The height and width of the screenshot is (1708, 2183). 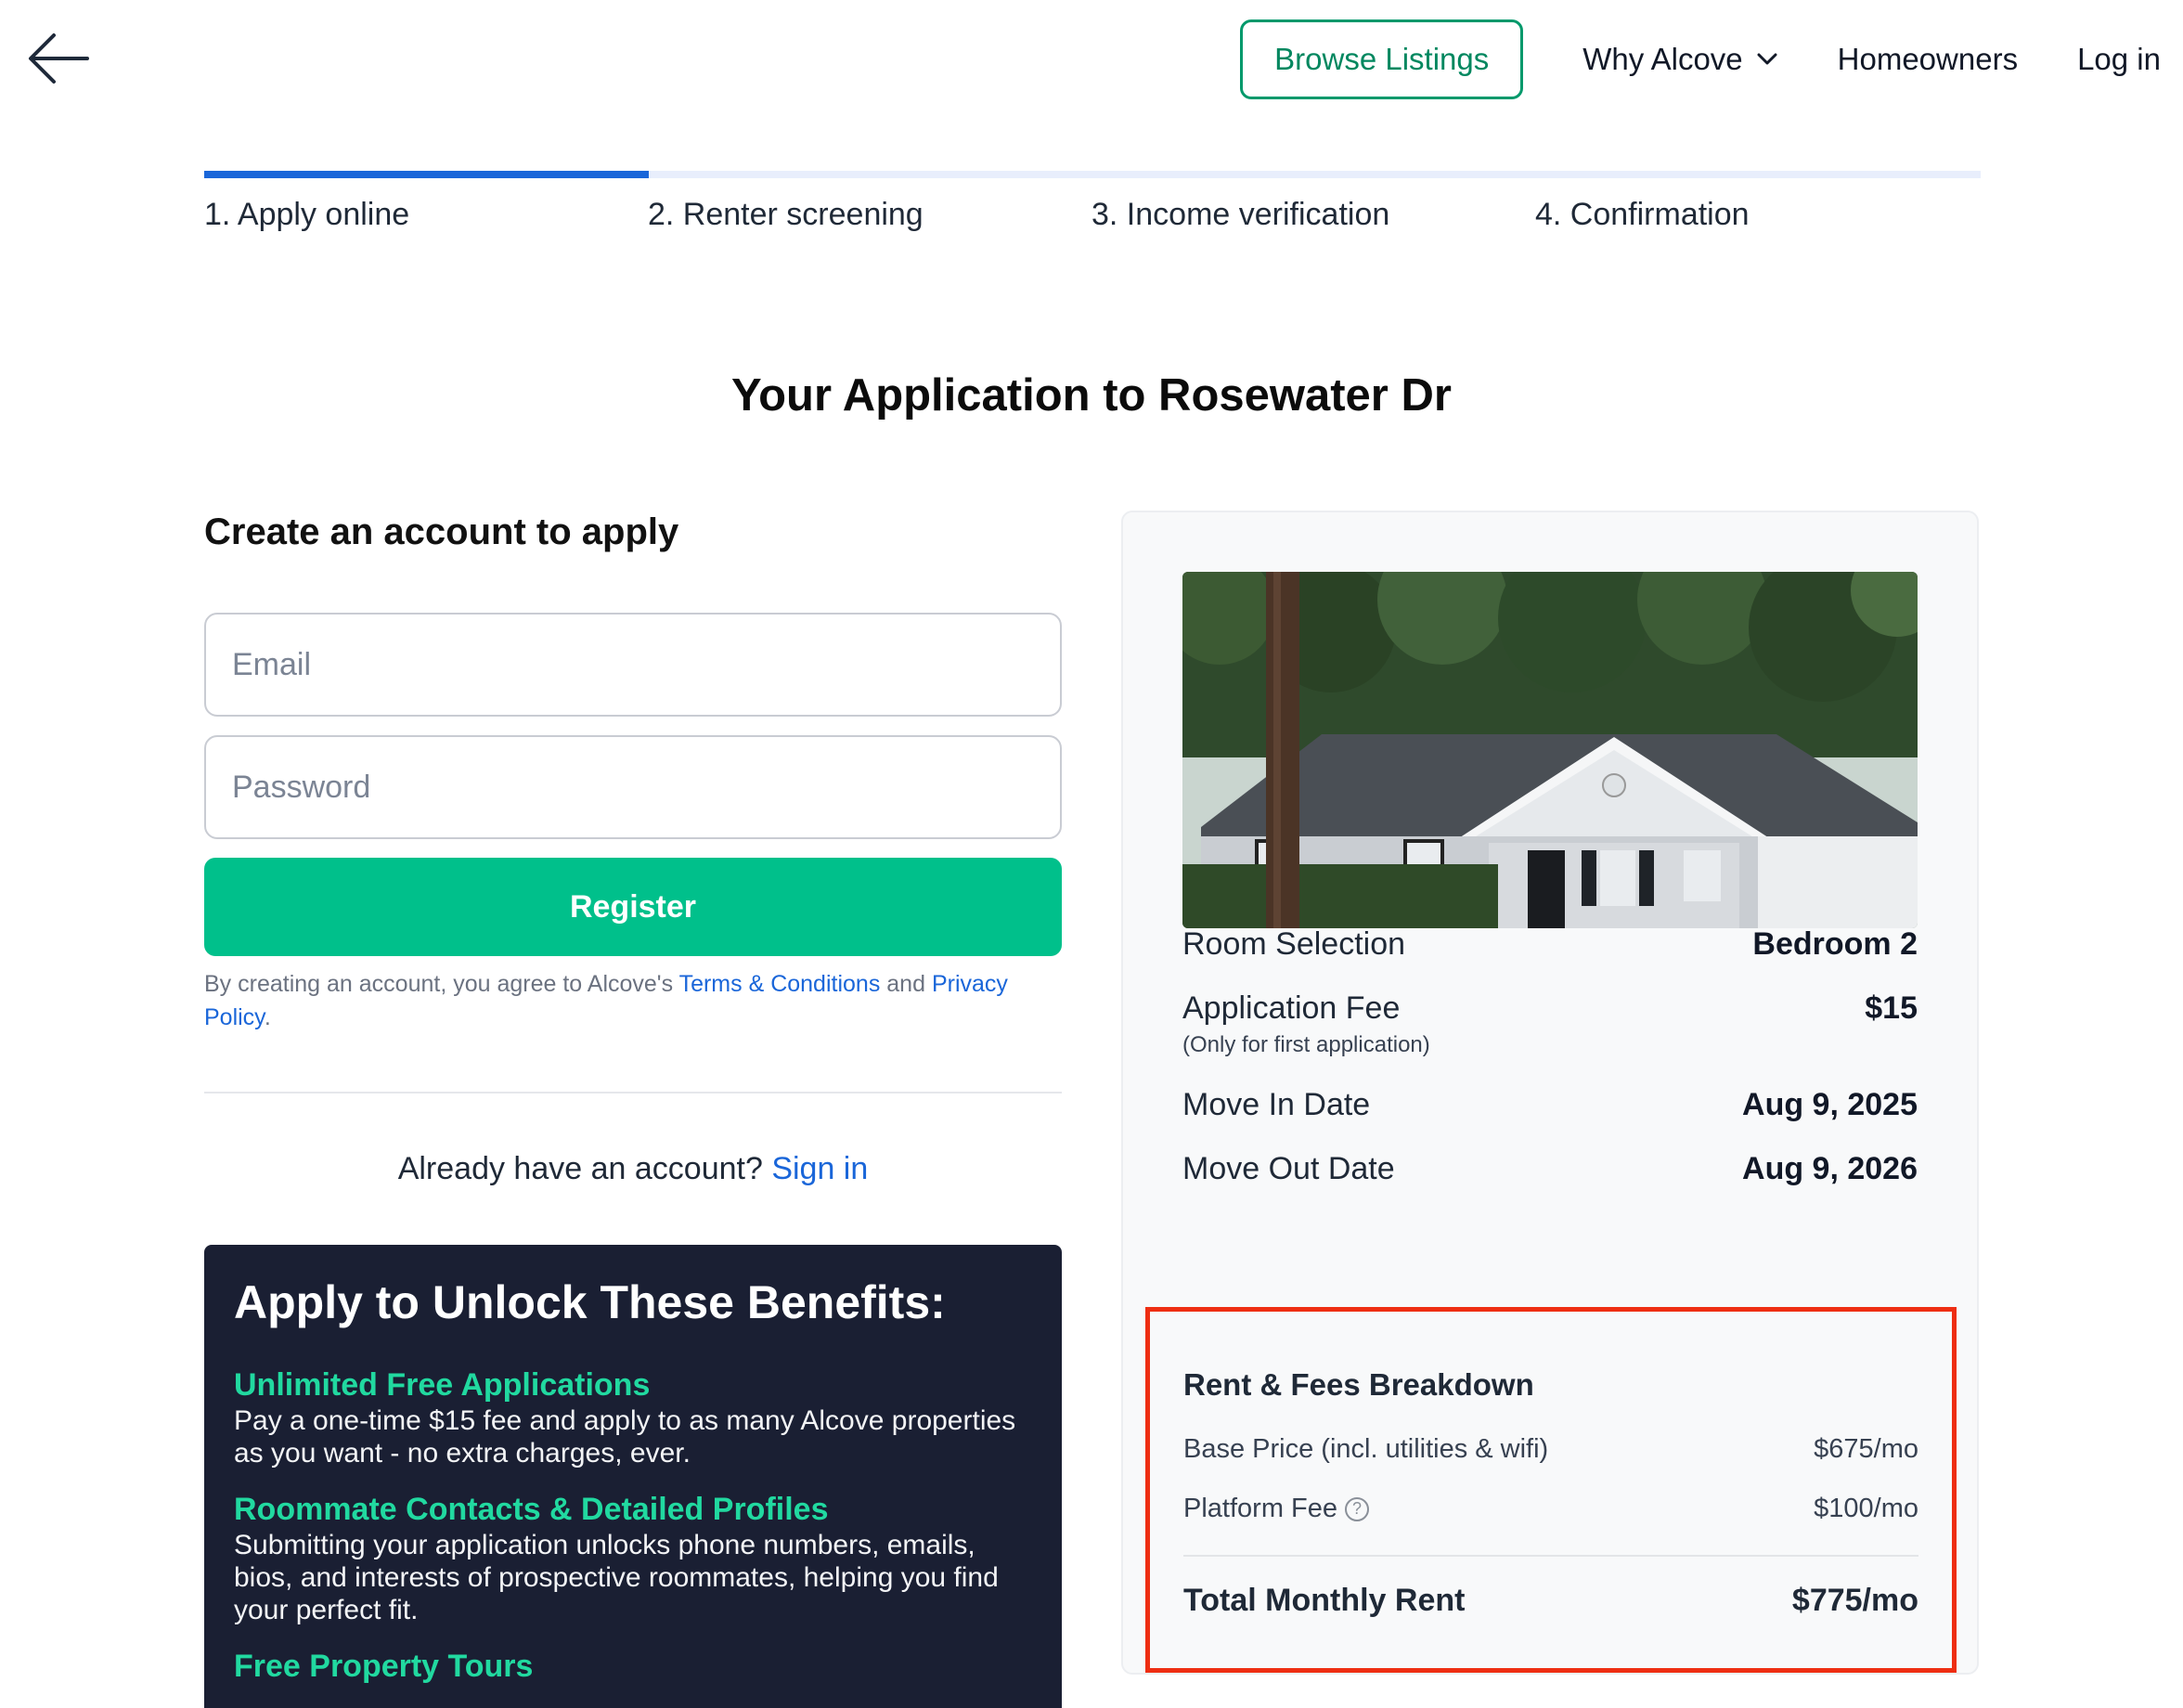 I want to click on terms-and: and, so click(x=906, y=984).